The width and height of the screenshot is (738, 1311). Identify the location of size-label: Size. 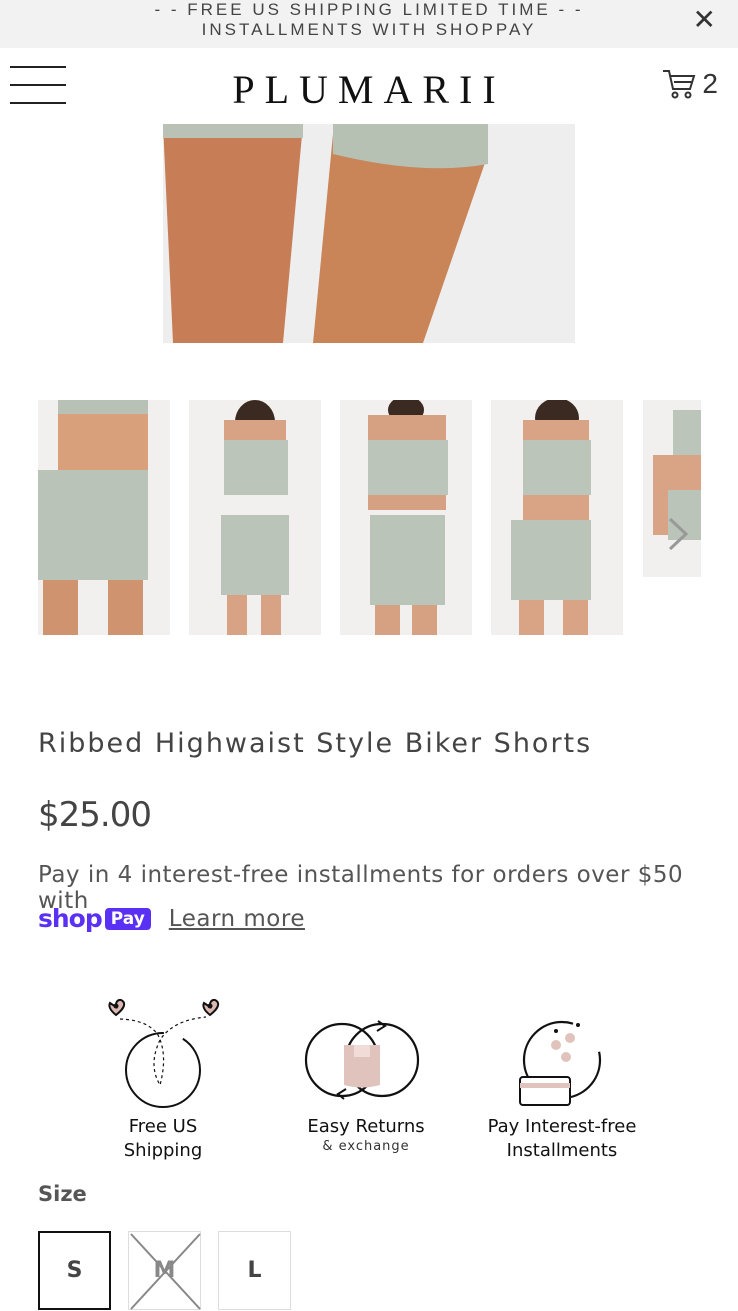
(62, 1194).